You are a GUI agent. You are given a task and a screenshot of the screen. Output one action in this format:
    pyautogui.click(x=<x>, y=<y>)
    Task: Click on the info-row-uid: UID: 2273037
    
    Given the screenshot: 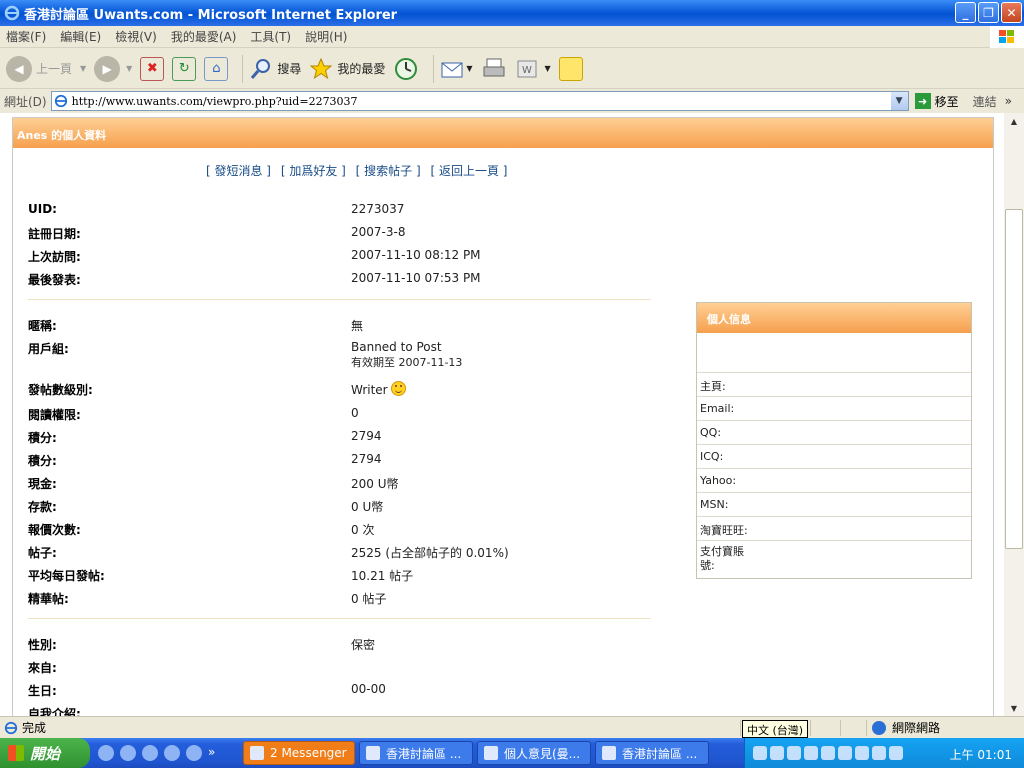 What is the action you would take?
    pyautogui.click(x=216, y=209)
    